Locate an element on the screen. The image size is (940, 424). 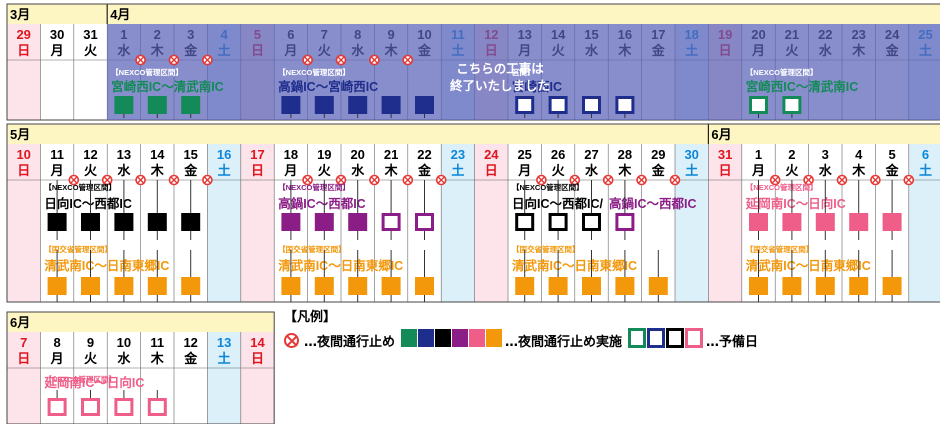
day-number: 31 is located at coordinates (90, 34).